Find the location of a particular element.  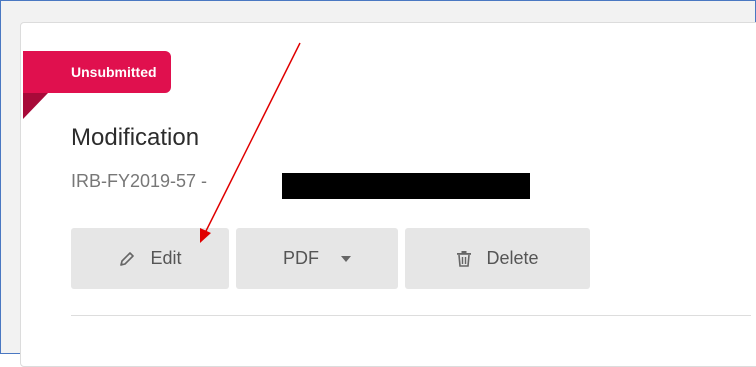

submission-title: Modification is located at coordinates (135, 137).